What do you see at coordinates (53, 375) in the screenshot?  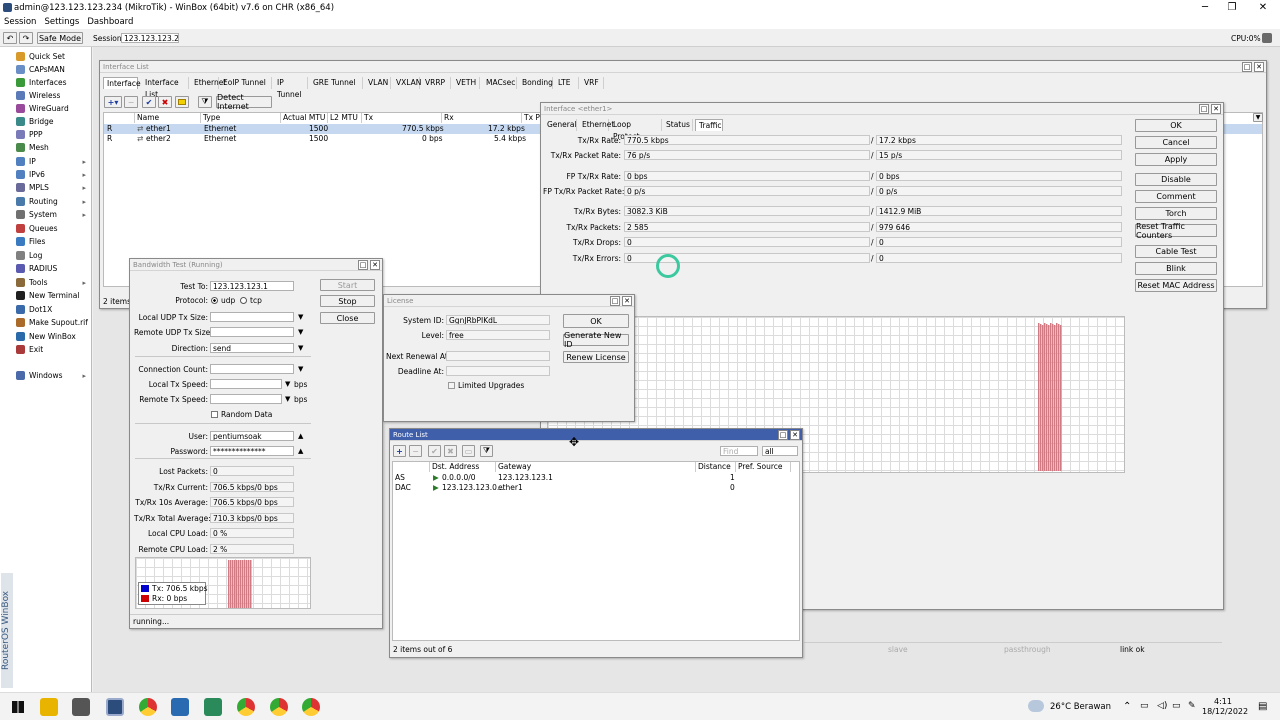 I see `sidebar-item-windows: Windows ▸` at bounding box center [53, 375].